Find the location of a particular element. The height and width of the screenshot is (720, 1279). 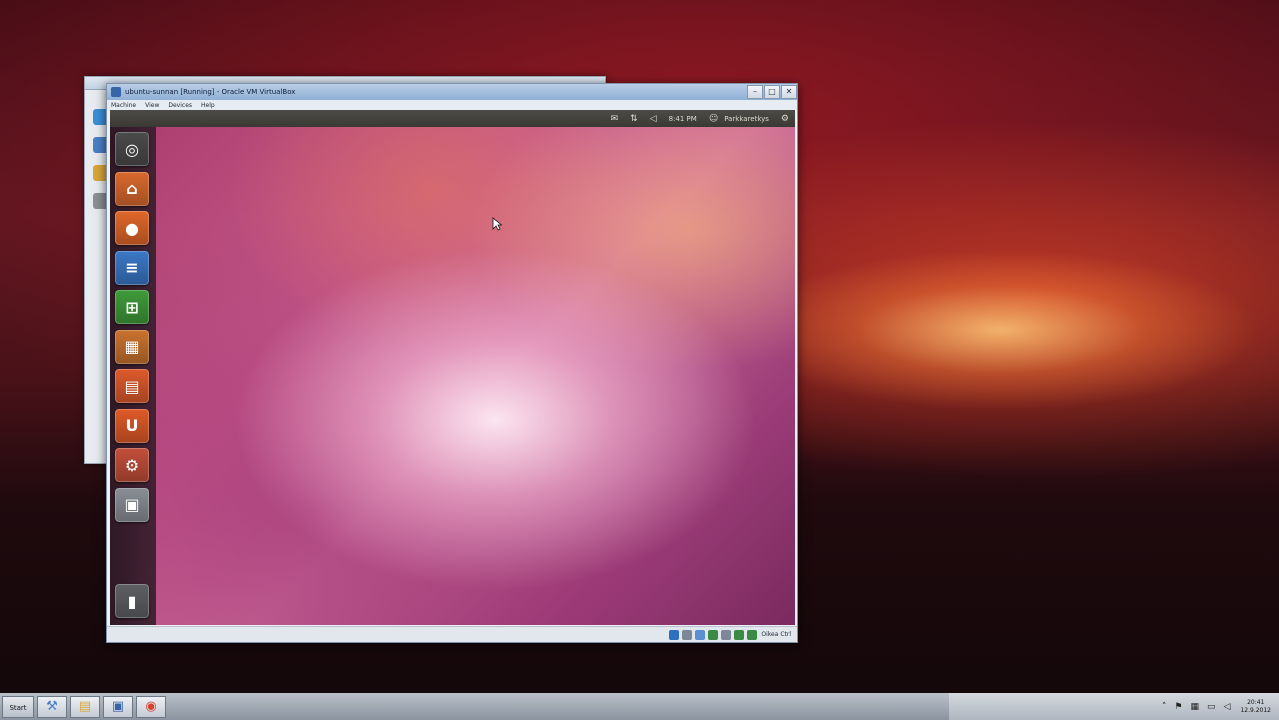

launcher-firefox: ● is located at coordinates (132, 228).